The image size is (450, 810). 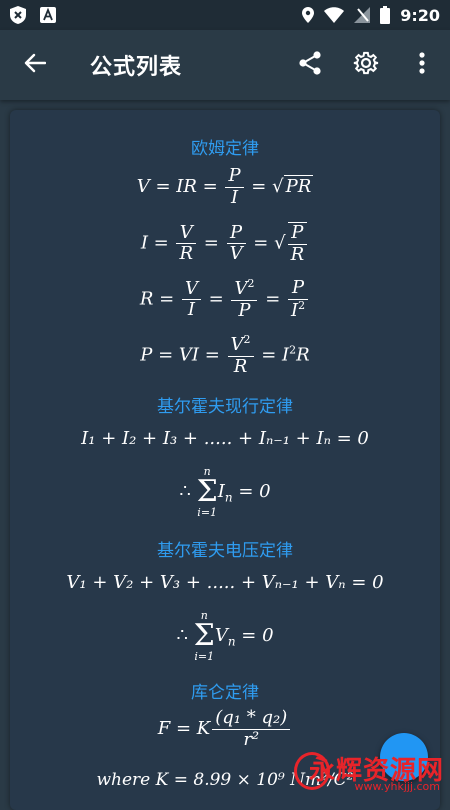 I want to click on fraction: (q₁ * q₂) r², so click(x=251, y=728).